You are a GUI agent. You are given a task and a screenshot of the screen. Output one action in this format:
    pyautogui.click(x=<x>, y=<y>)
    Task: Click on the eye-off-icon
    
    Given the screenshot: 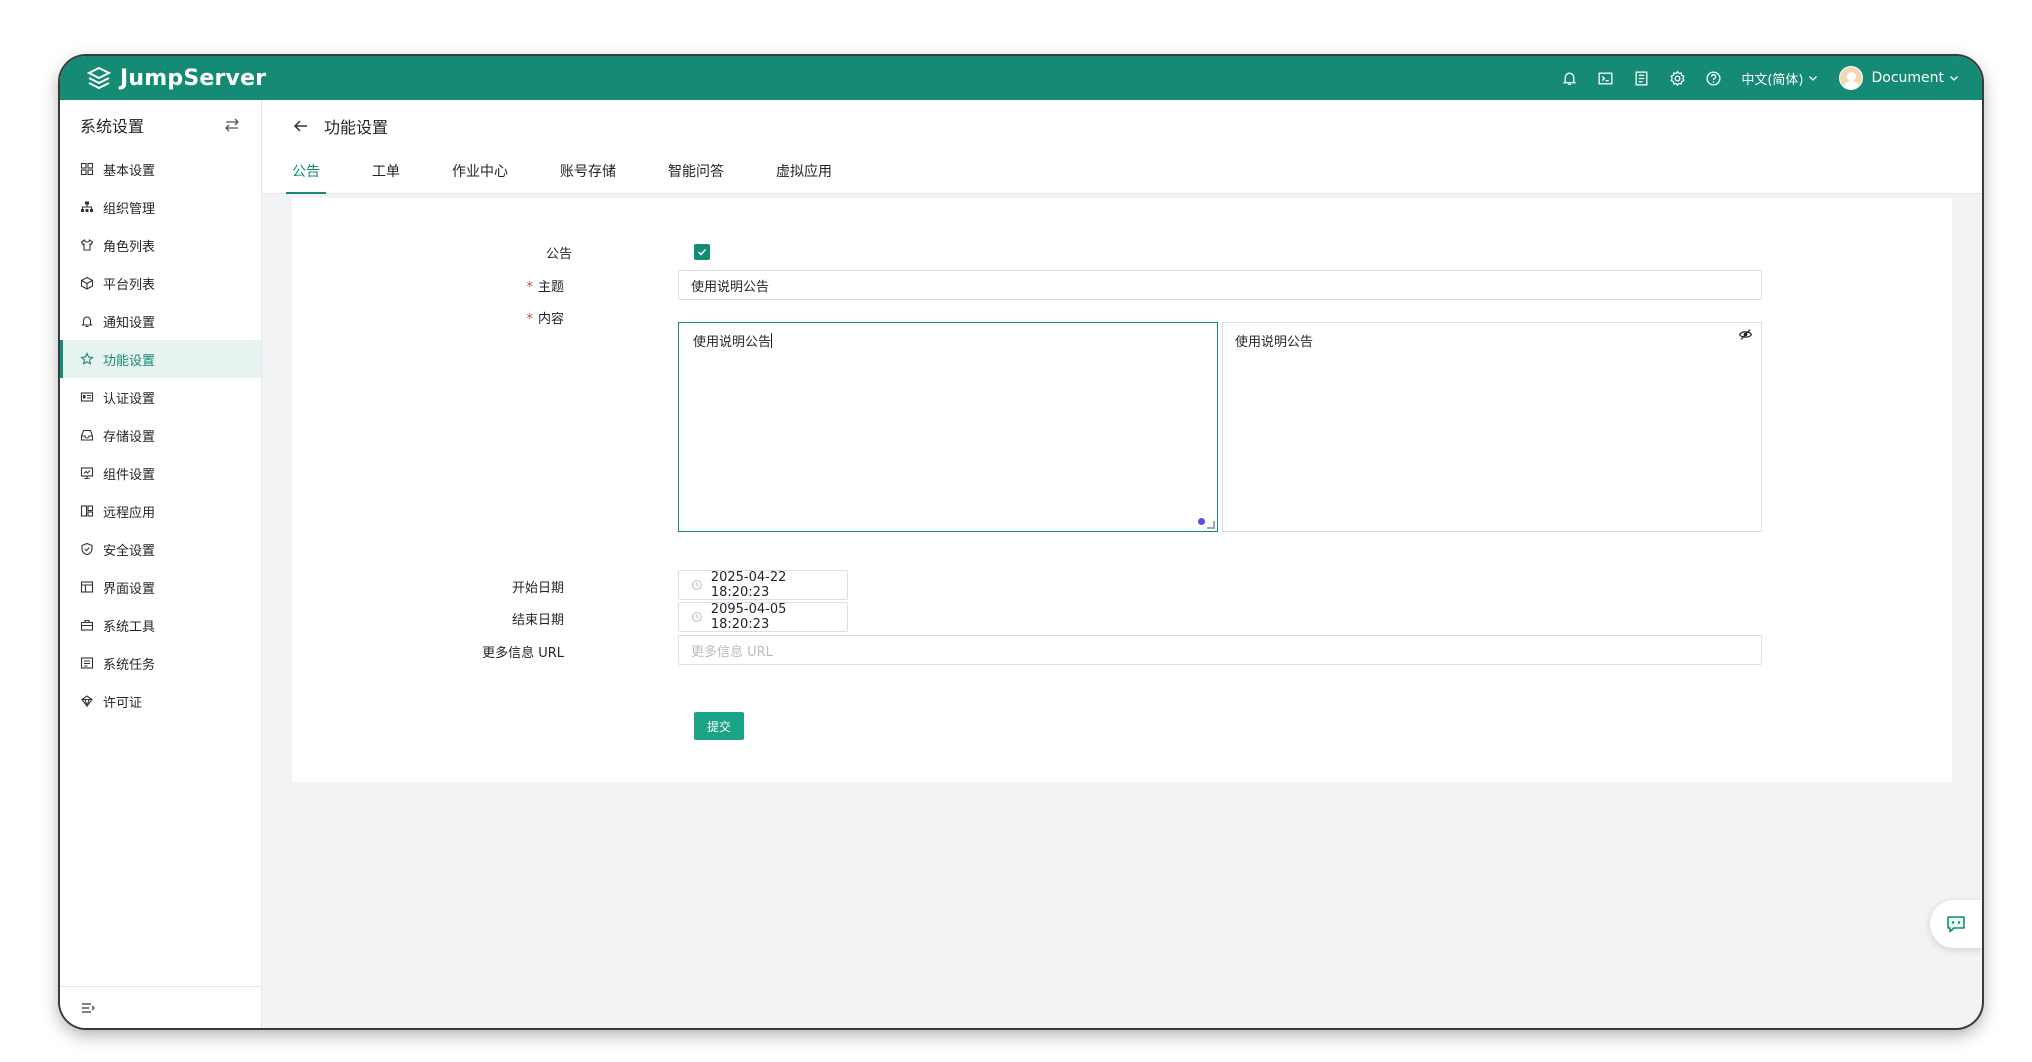 What is the action you would take?
    pyautogui.click(x=1745, y=334)
    